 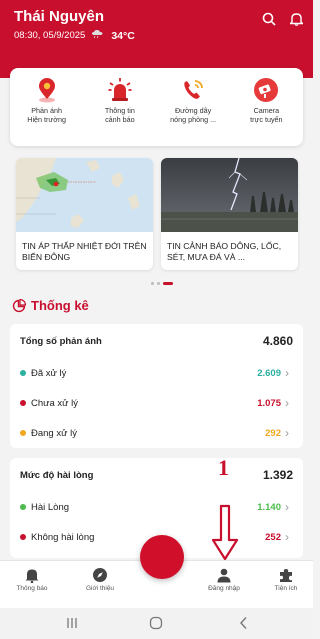 What do you see at coordinates (84, 251) in the screenshot?
I see `news-title: TIN ÁP THẤP NHIỆT ĐỚI TRÊN BIỂN ĐÔNG` at bounding box center [84, 251].